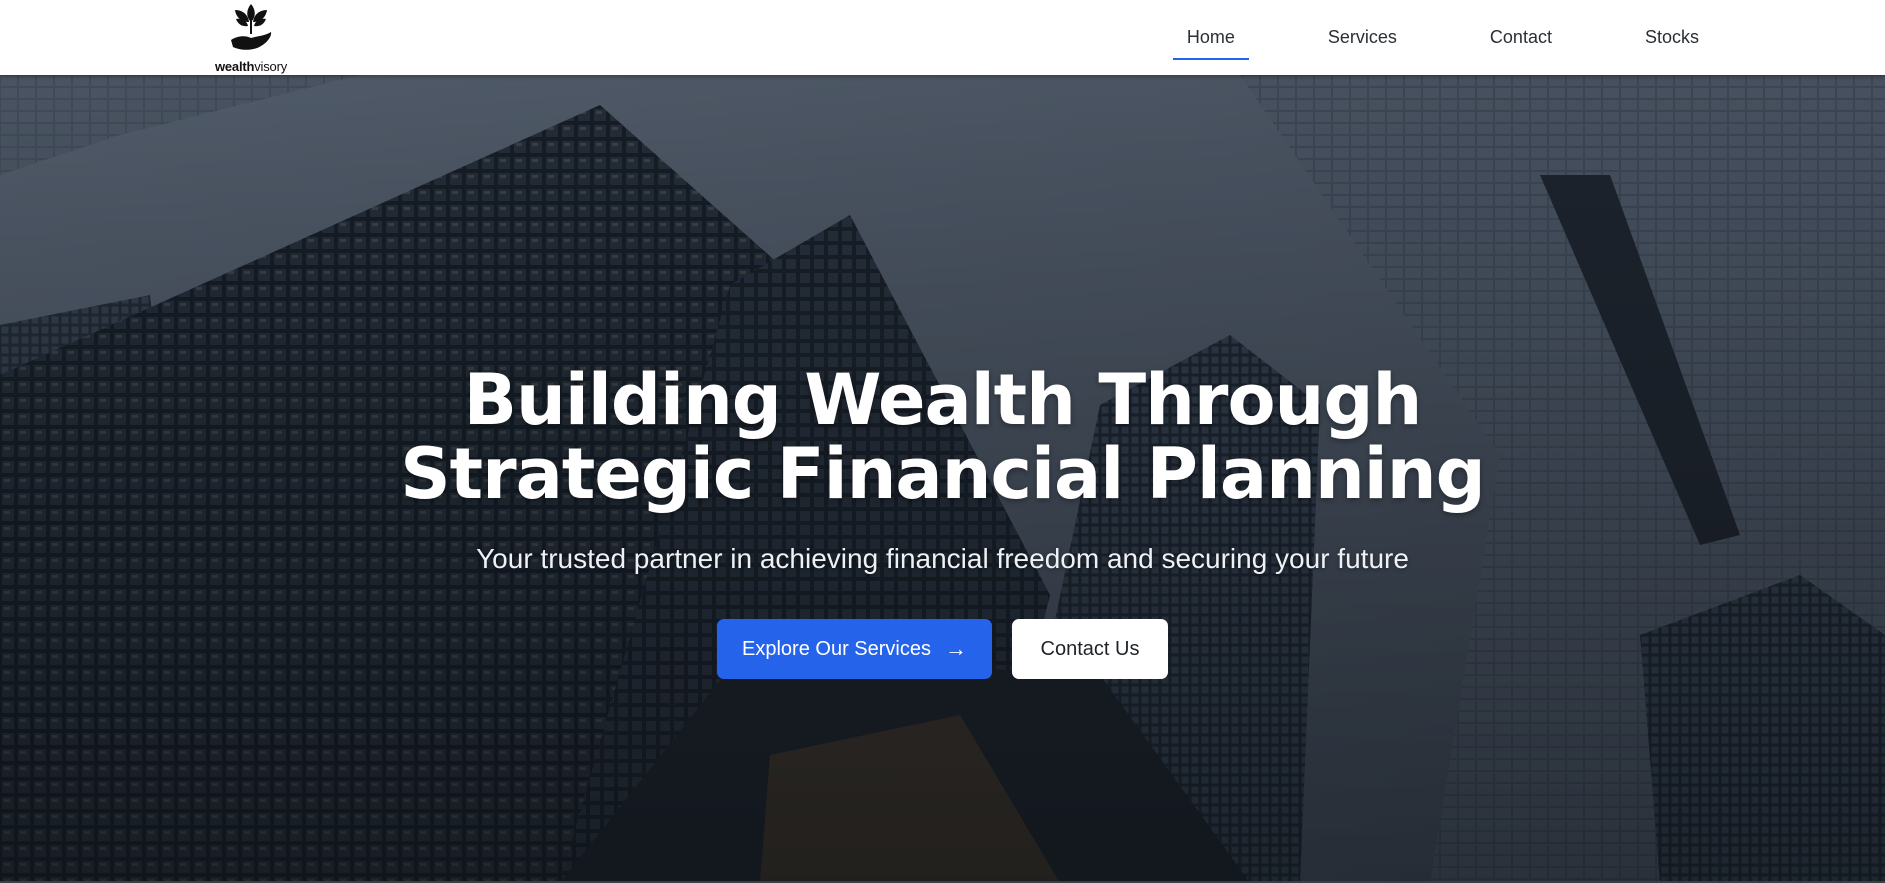 Image resolution: width=1885 pixels, height=883 pixels. Describe the element at coordinates (250, 66) in the screenshot. I see `brand-wordmark: wealthvisory` at that location.